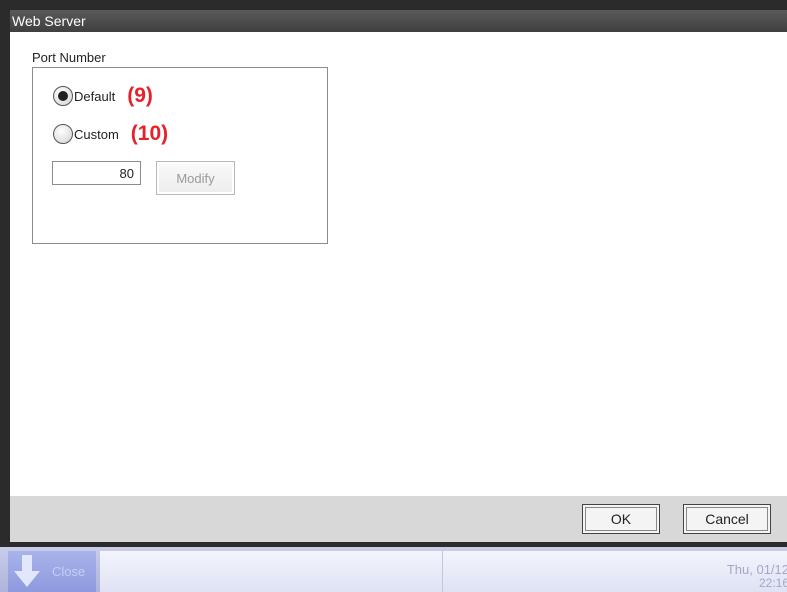 The image size is (787, 592). What do you see at coordinates (398, 21) in the screenshot?
I see `window-title: Web Server` at bounding box center [398, 21].